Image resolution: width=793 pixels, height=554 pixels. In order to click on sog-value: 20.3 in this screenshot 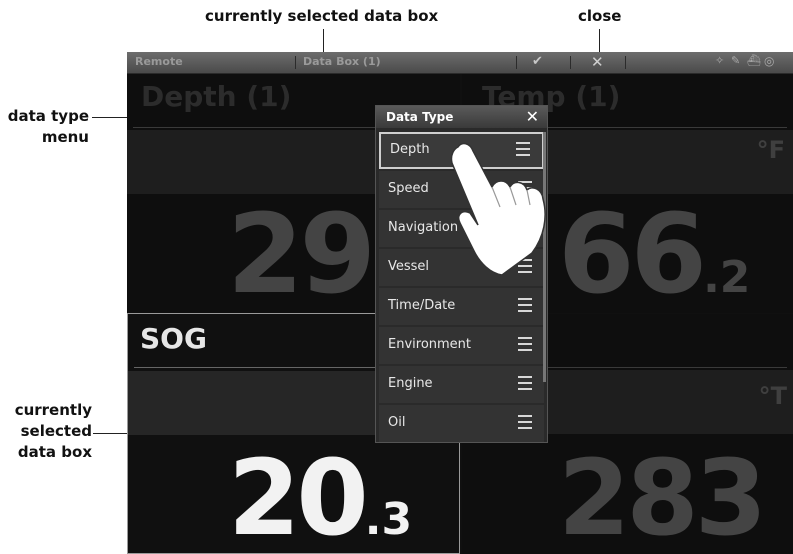, I will do `click(320, 496)`.